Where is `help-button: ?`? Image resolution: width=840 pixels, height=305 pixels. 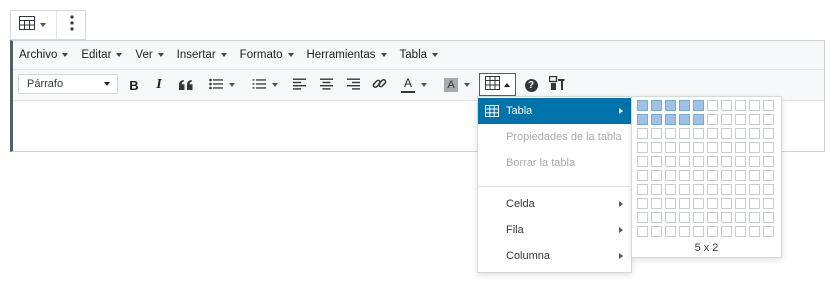
help-button: ? is located at coordinates (531, 85).